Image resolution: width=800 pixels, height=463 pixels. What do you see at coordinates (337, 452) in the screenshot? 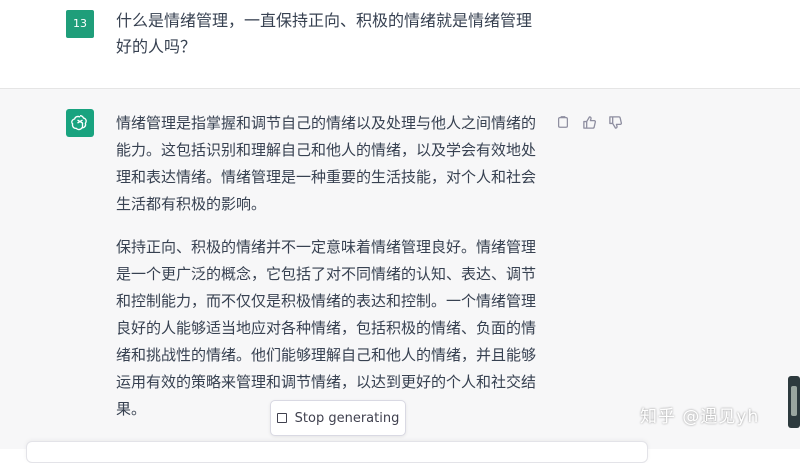
I see `message-input-box` at bounding box center [337, 452].